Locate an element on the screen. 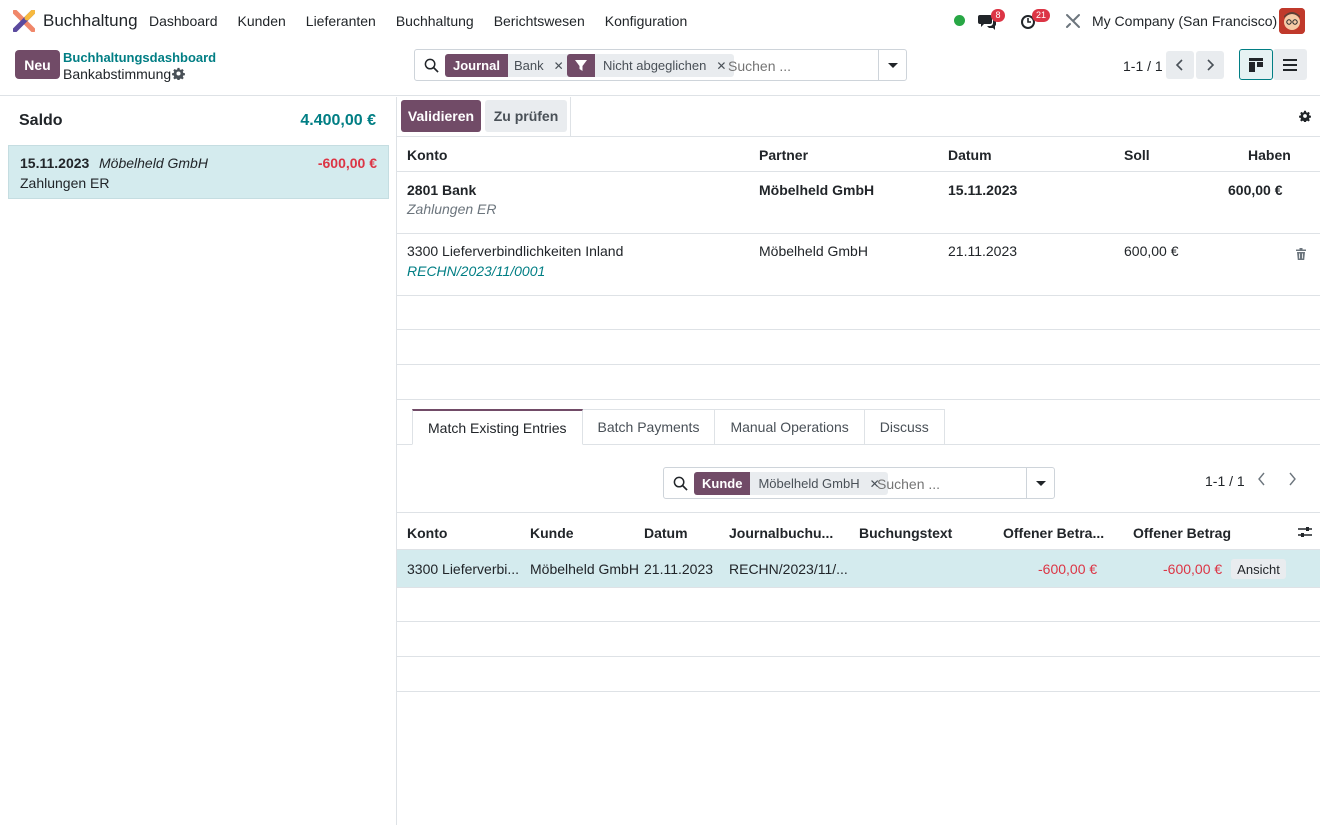 This screenshot has height=825, width=1320. row-open-amount-2: -600,00 € is located at coordinates (1192, 569).